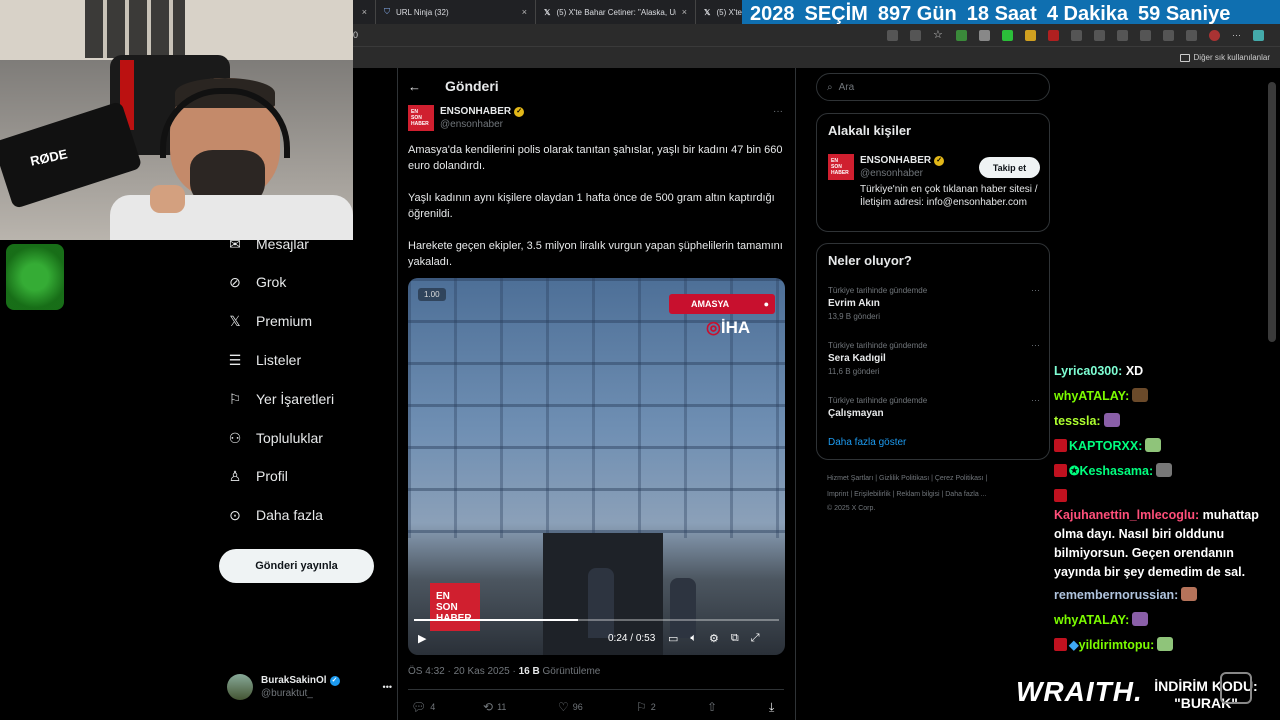 This screenshot has height=720, width=1280. Describe the element at coordinates (387, 687) in the screenshot. I see `account-more-icon: •••` at that location.